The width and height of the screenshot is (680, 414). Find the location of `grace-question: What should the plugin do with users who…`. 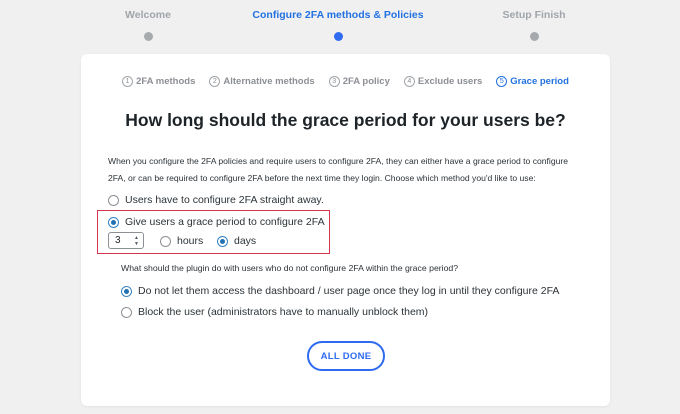

grace-question: What should the plugin do with users who… is located at coordinates (290, 268).